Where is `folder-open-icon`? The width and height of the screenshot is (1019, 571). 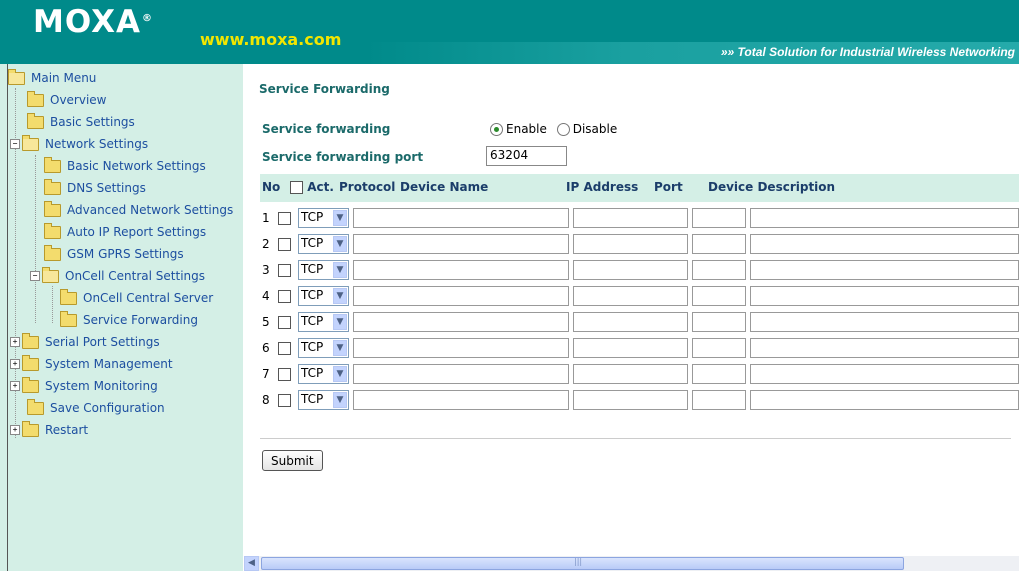 folder-open-icon is located at coordinates (16, 76).